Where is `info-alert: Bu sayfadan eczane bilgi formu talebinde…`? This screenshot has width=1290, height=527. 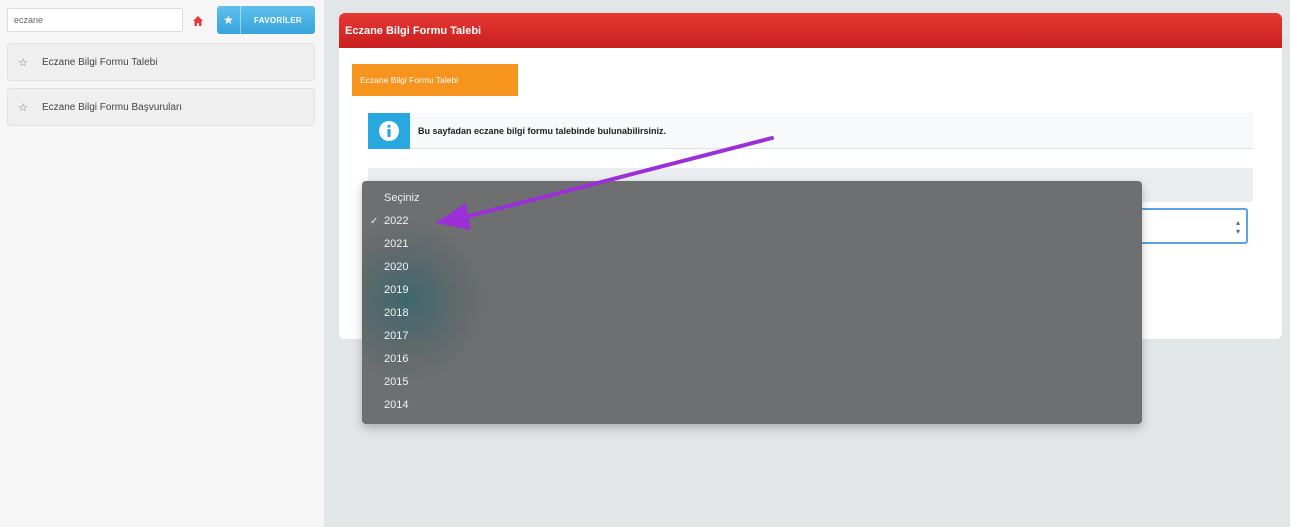
info-alert: Bu sayfadan eczane bilgi formu talebinde… is located at coordinates (810, 130).